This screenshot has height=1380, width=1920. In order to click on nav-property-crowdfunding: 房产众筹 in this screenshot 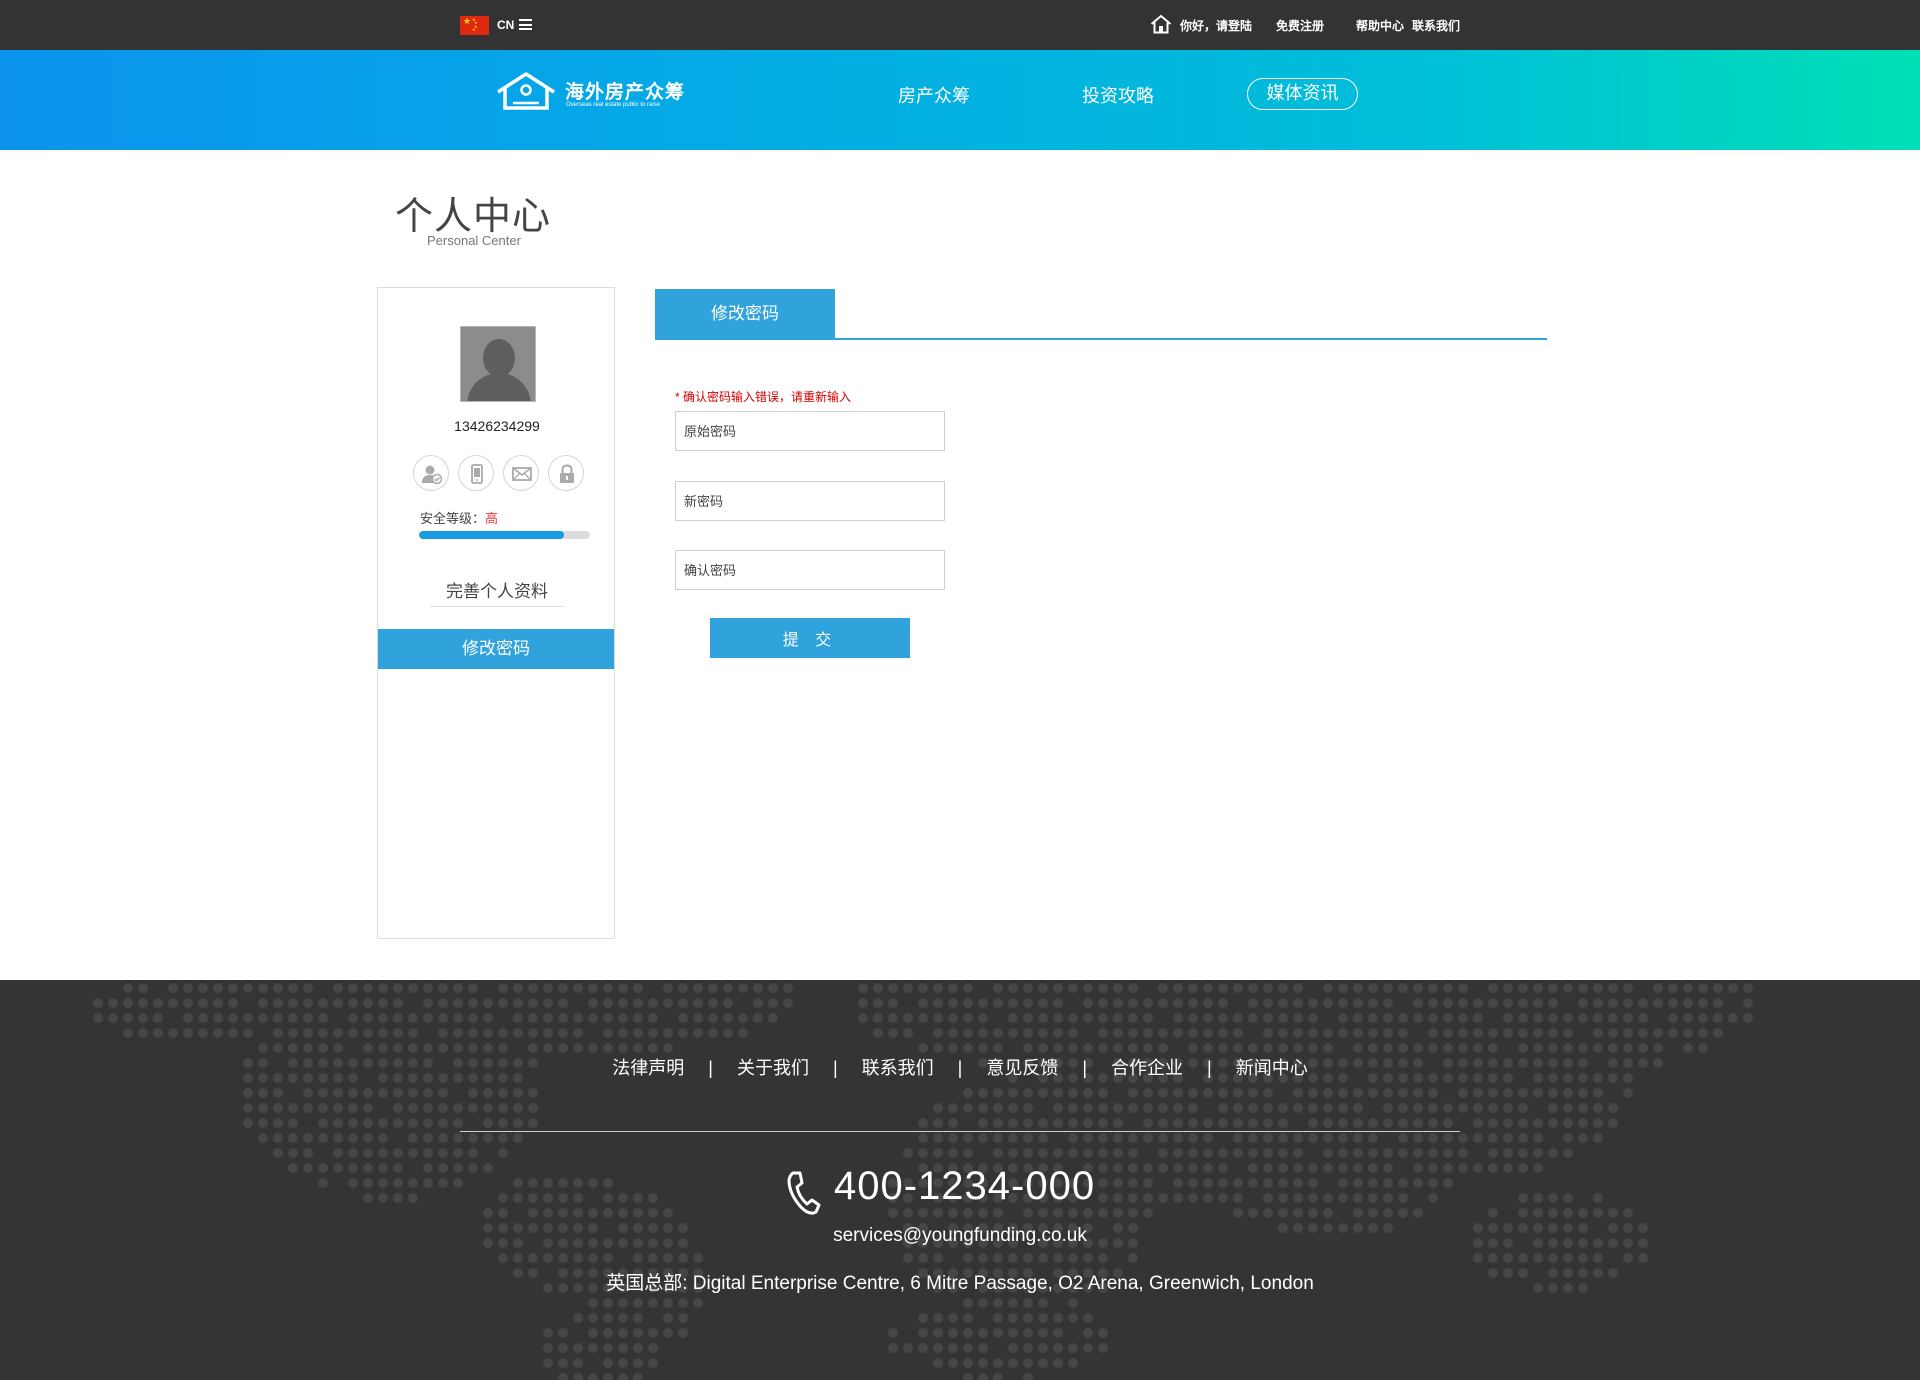, I will do `click(934, 95)`.